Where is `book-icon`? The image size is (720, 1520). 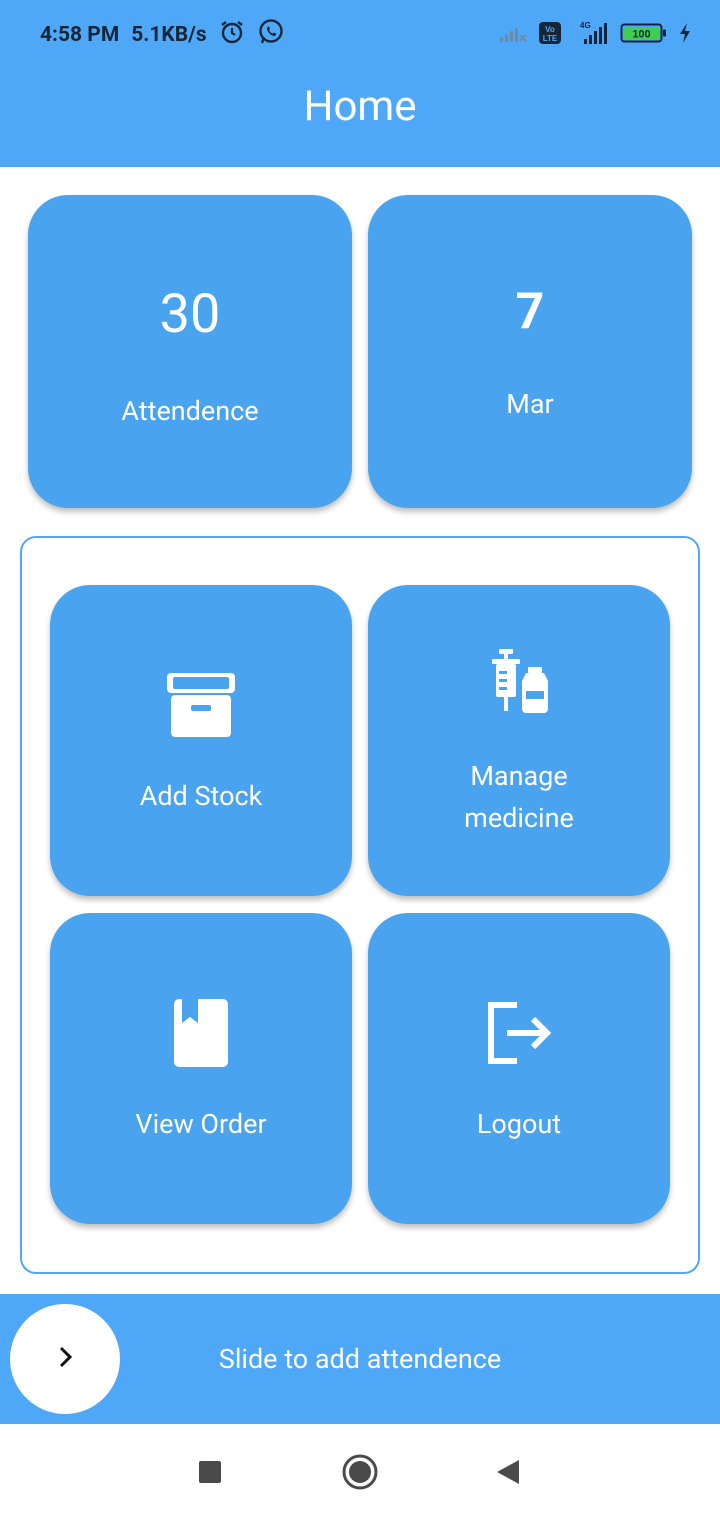 book-icon is located at coordinates (201, 1035).